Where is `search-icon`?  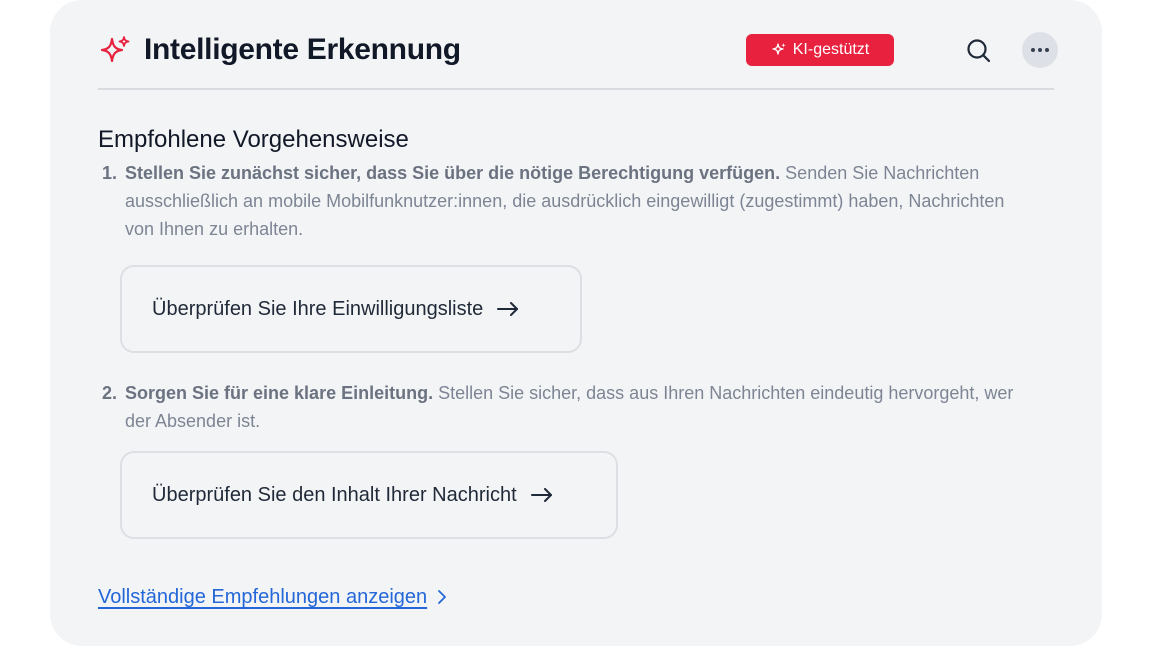
search-icon is located at coordinates (979, 51).